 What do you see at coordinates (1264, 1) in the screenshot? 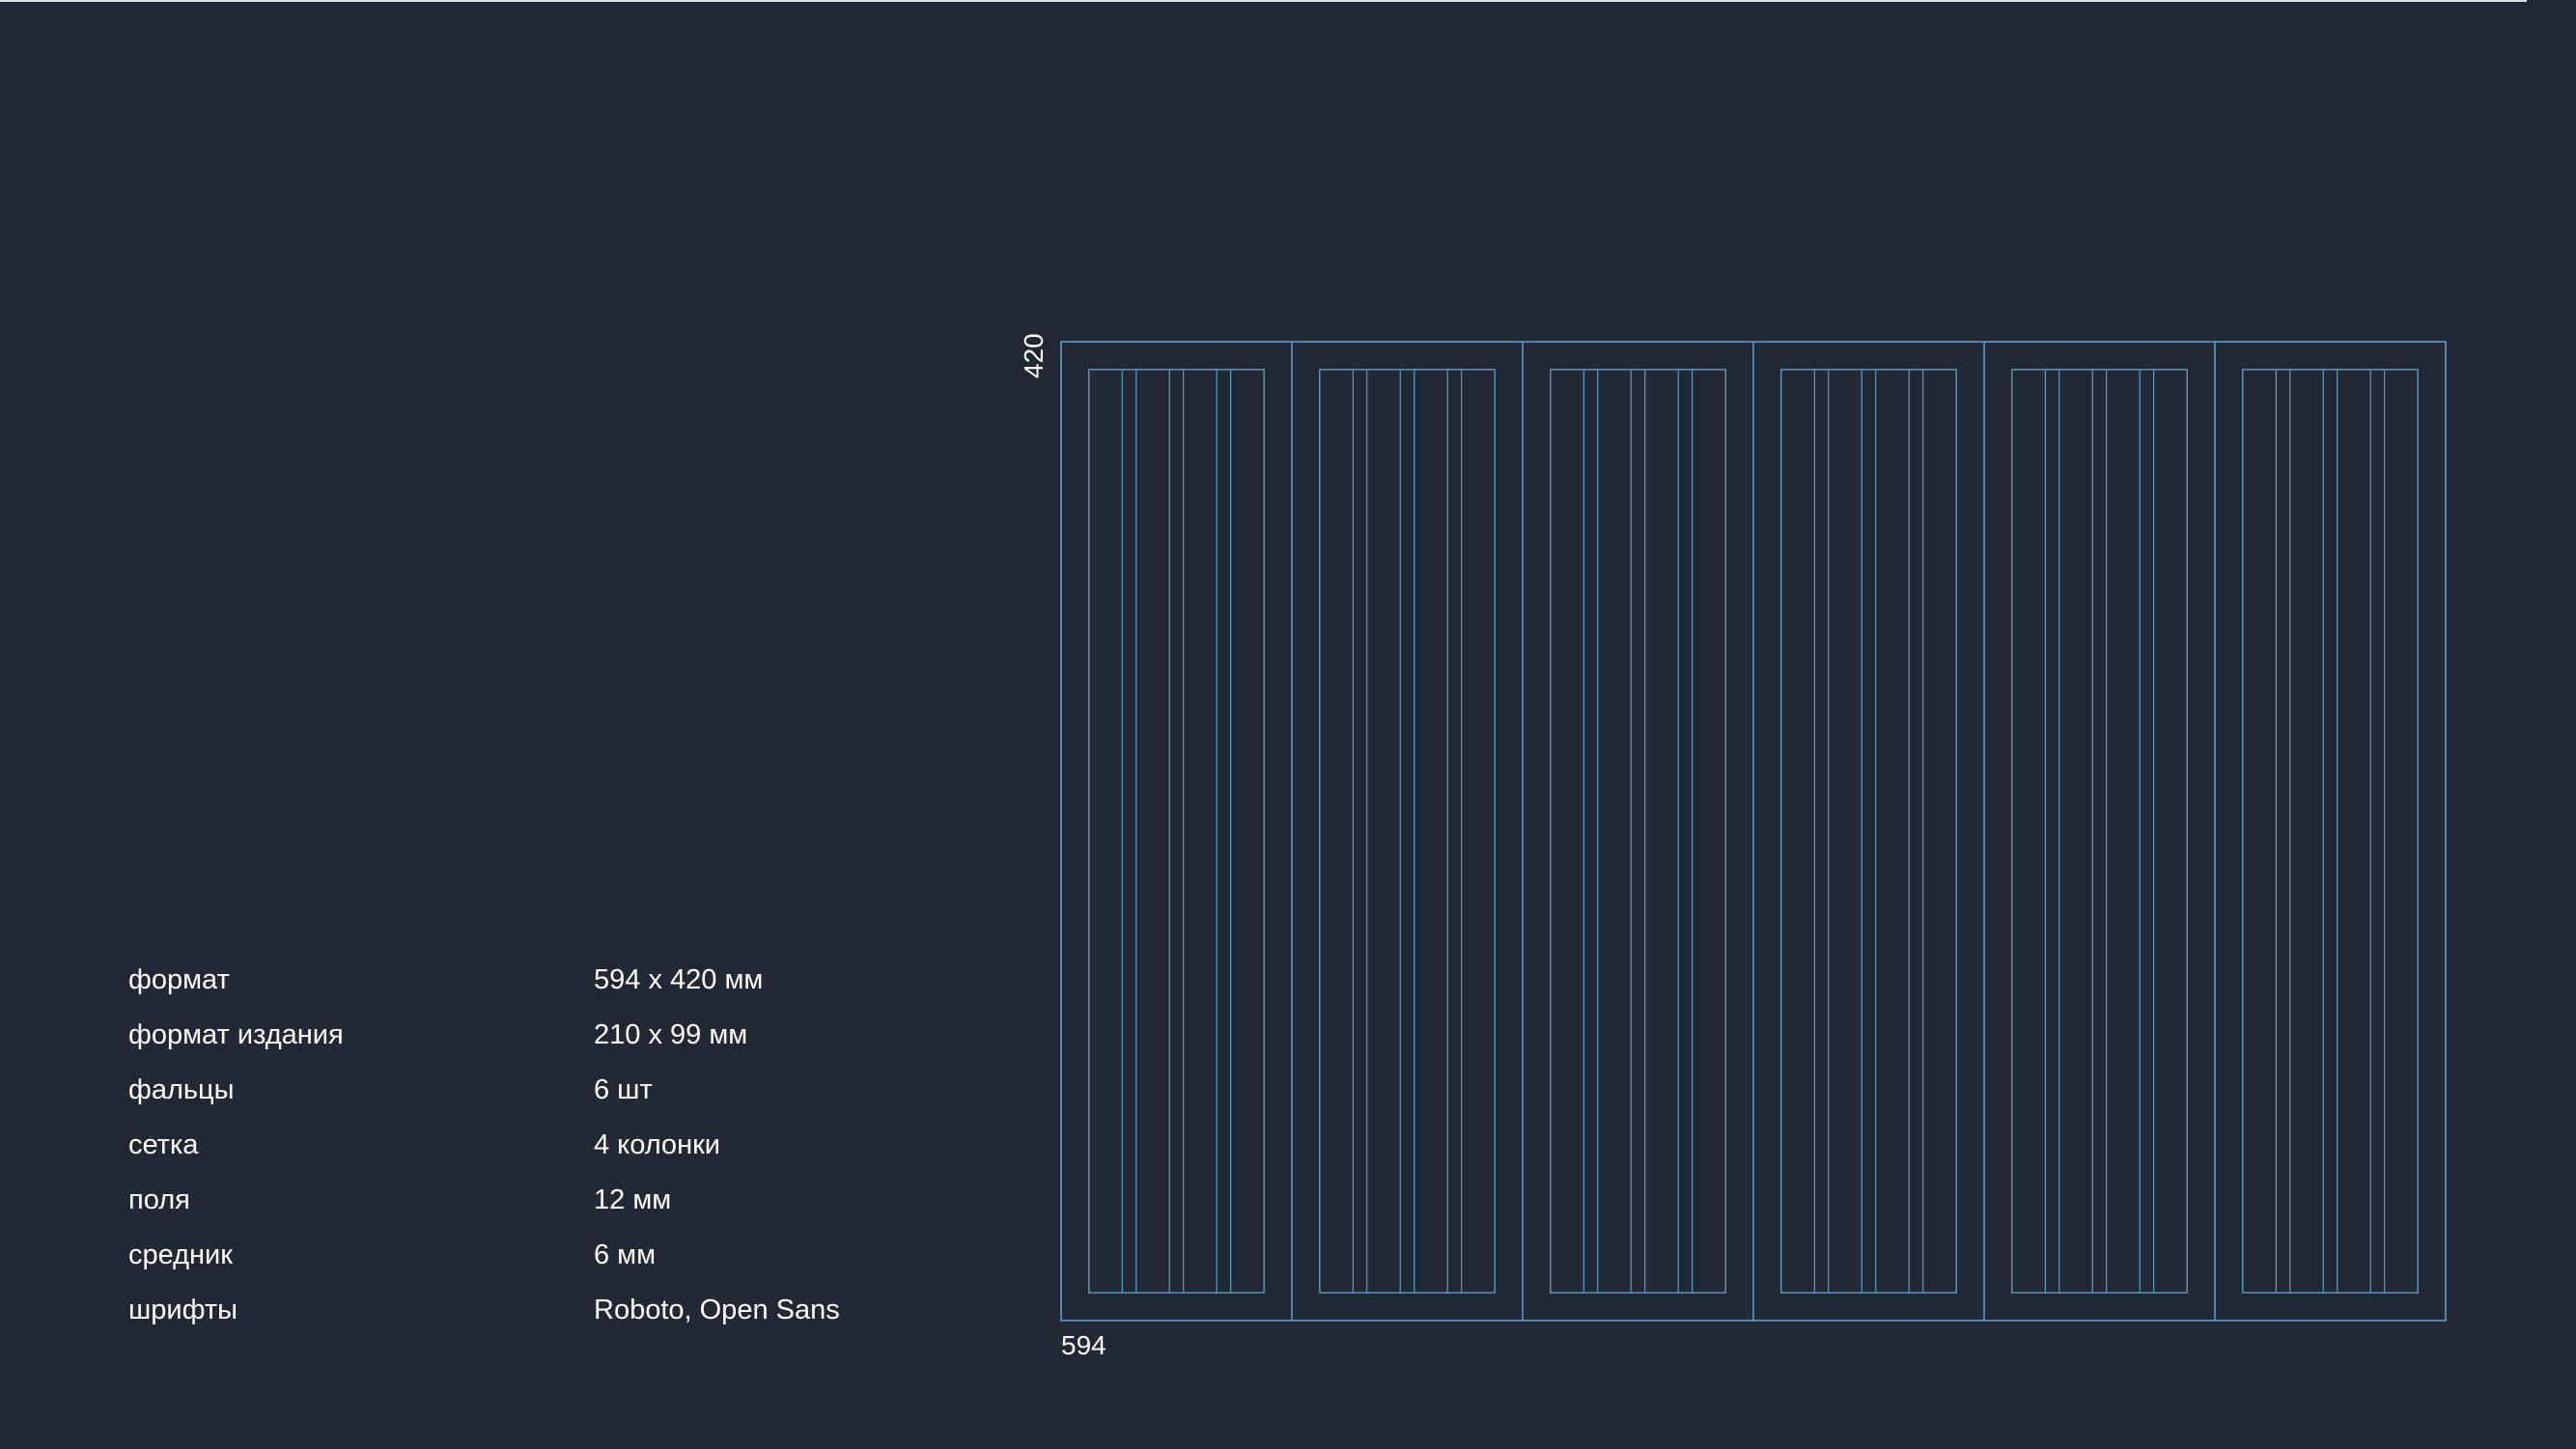
I see `top-rule` at bounding box center [1264, 1].